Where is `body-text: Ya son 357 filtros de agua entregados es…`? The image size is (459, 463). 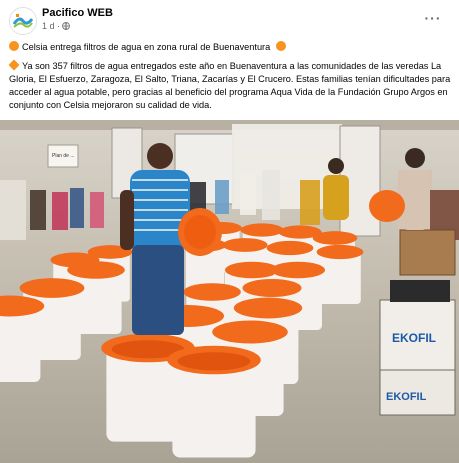 body-text: Ya son 357 filtros de agua entregados es… is located at coordinates (230, 85).